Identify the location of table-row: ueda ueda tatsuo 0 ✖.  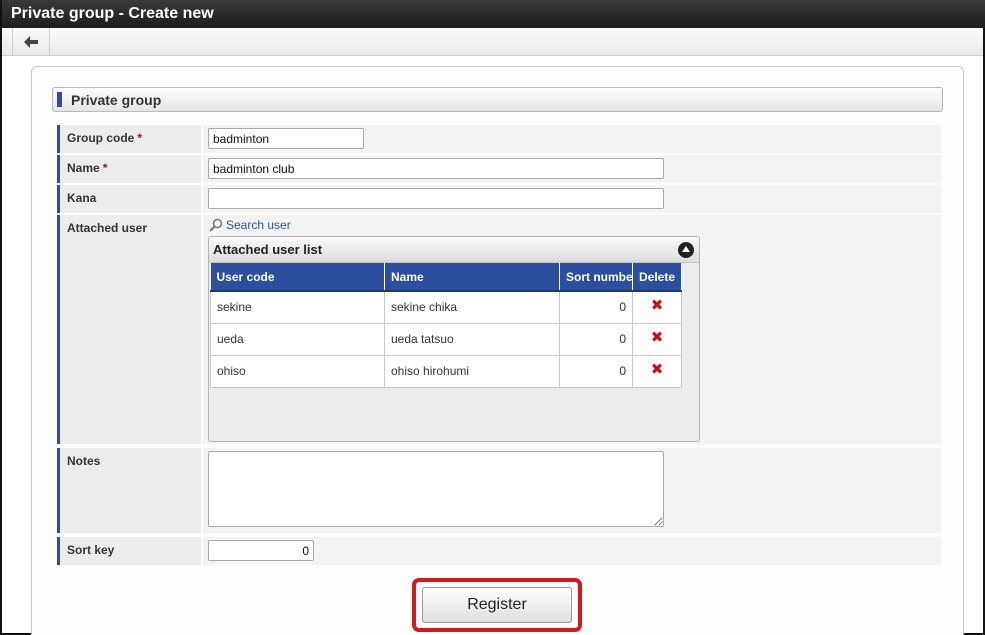
(446, 339).